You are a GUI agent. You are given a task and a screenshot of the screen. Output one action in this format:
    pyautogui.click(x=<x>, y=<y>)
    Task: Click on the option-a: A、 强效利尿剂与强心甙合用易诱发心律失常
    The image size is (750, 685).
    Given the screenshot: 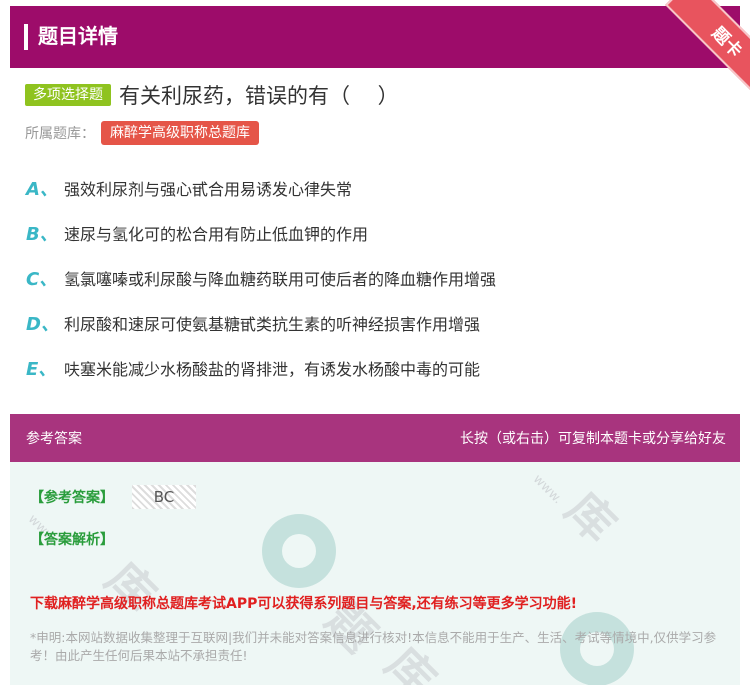 What is the action you would take?
    pyautogui.click(x=189, y=188)
    